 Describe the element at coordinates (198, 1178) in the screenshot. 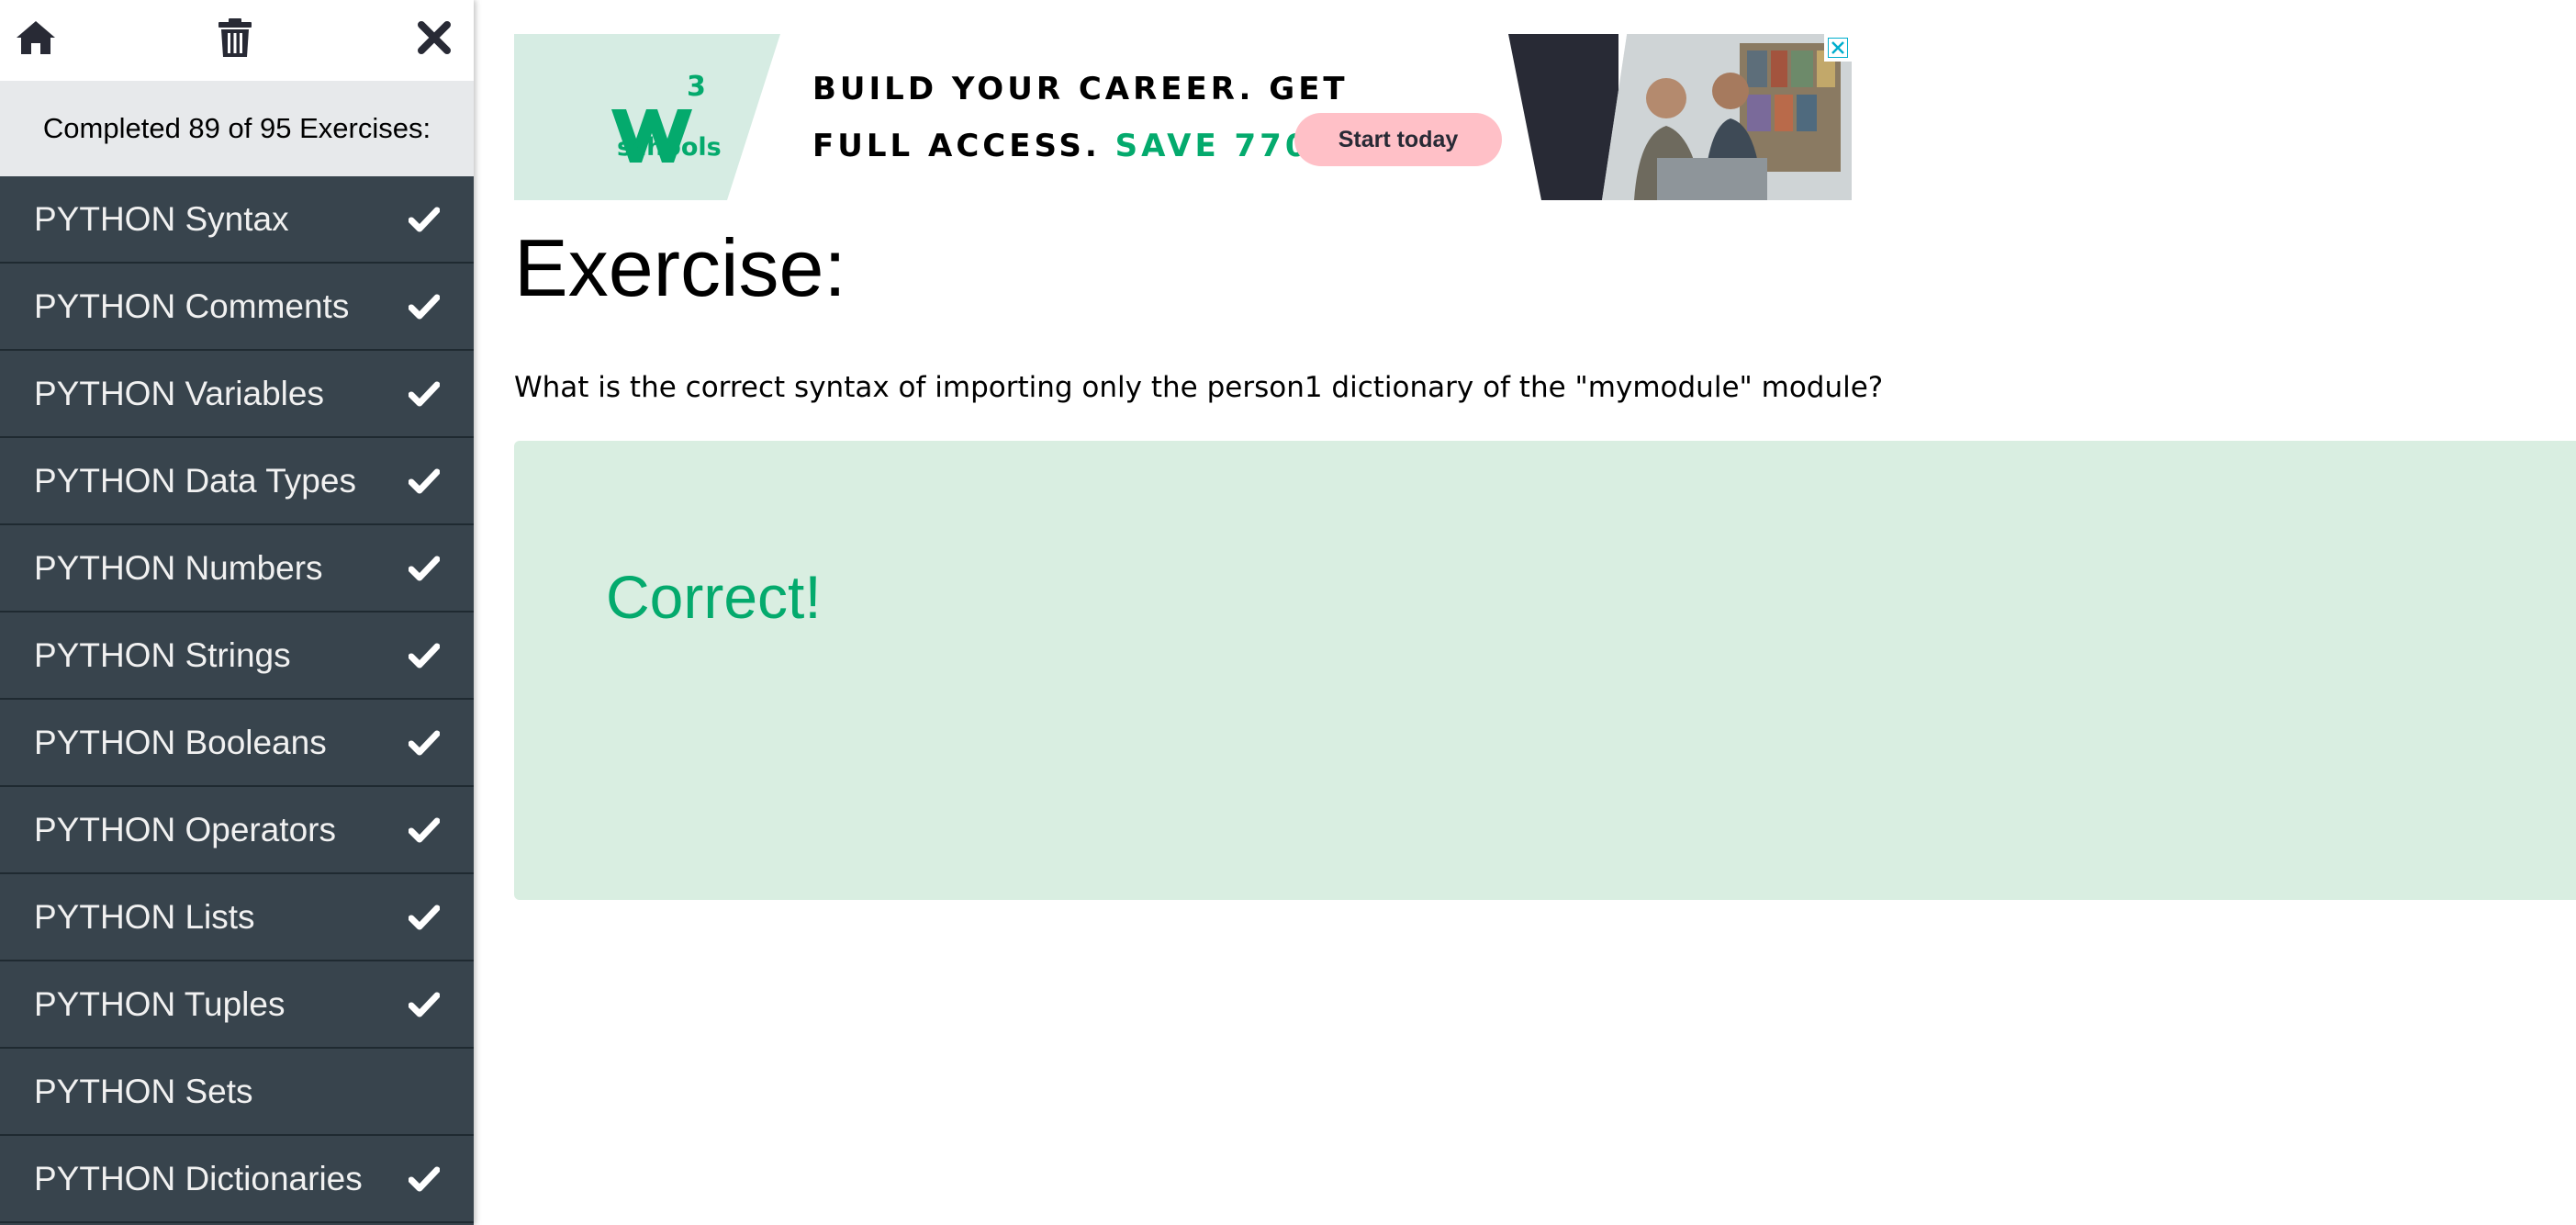

I see `sidebar-item-label: PYTHON Dictionaries` at that location.